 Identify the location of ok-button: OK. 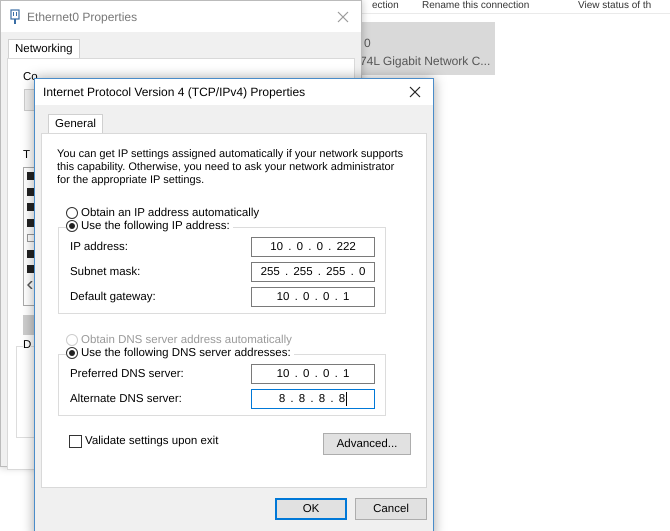
(311, 509).